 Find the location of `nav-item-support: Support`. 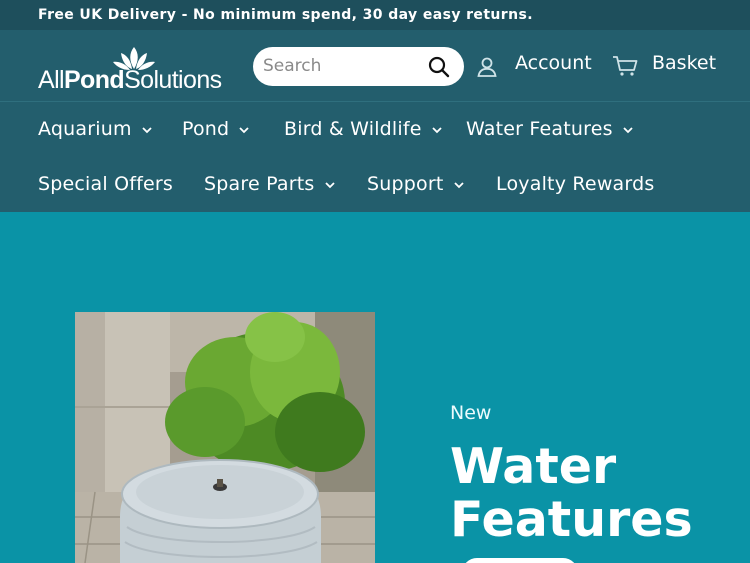

nav-item-support: Support is located at coordinates (415, 184).